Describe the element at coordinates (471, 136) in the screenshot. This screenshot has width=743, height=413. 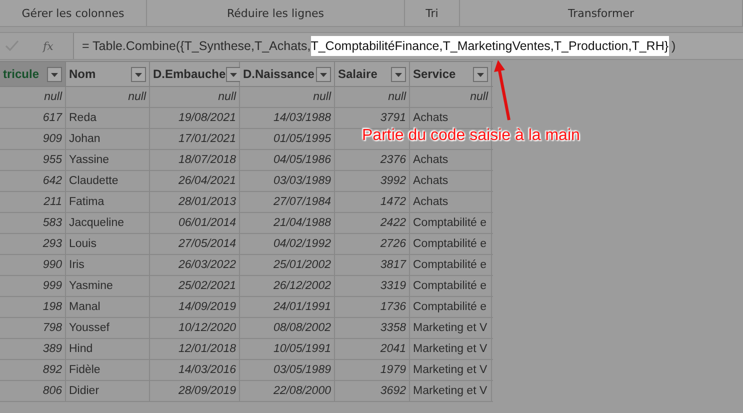
I see `annotation-text: Partie du code saisie à la main` at that location.